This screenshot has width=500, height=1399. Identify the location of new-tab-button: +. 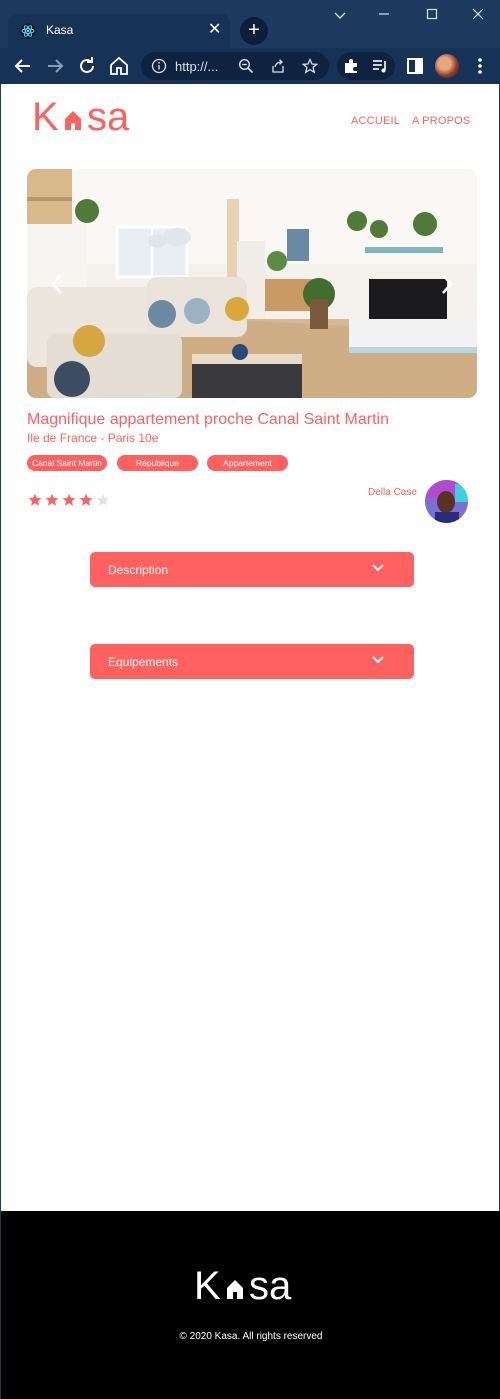
(254, 31).